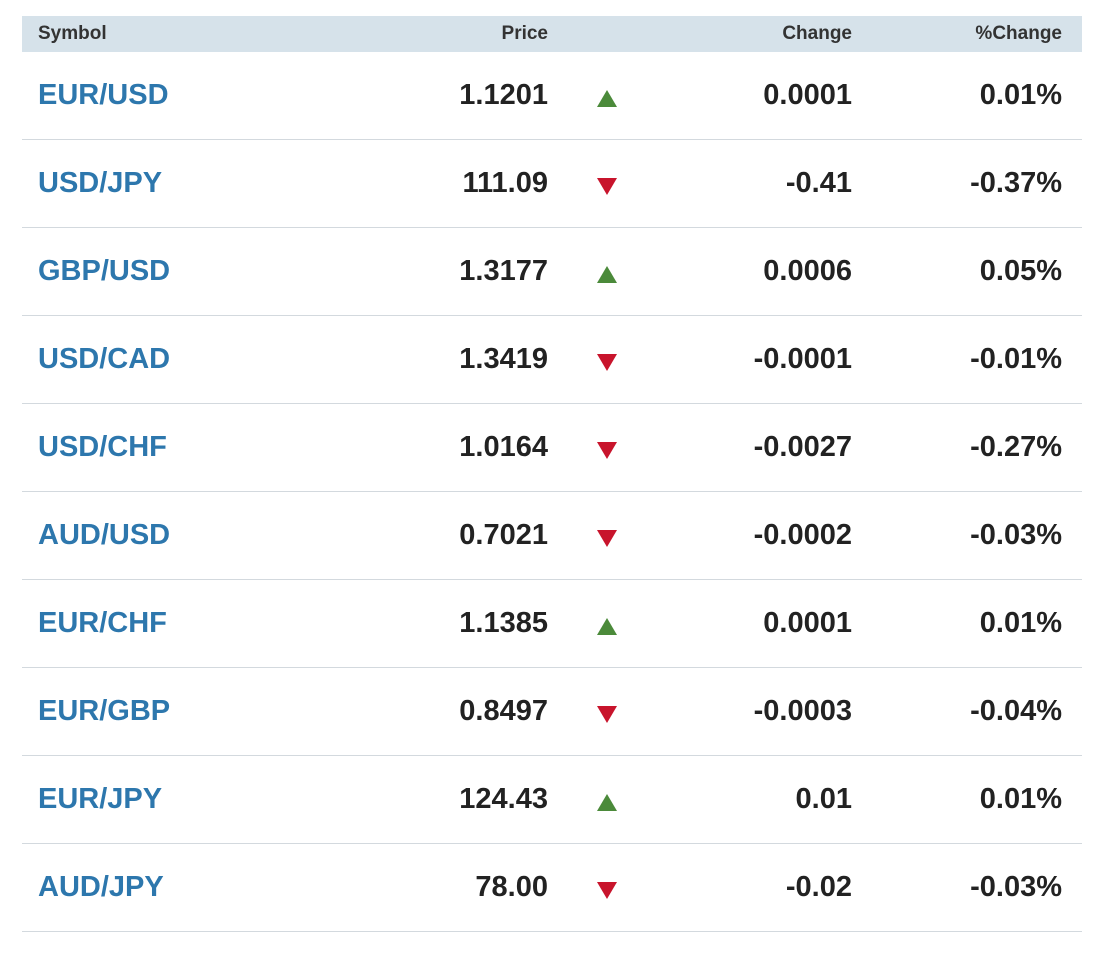  I want to click on table-row: USD/CAD 1.3419 -0.0001 -0.01%, so click(552, 360).